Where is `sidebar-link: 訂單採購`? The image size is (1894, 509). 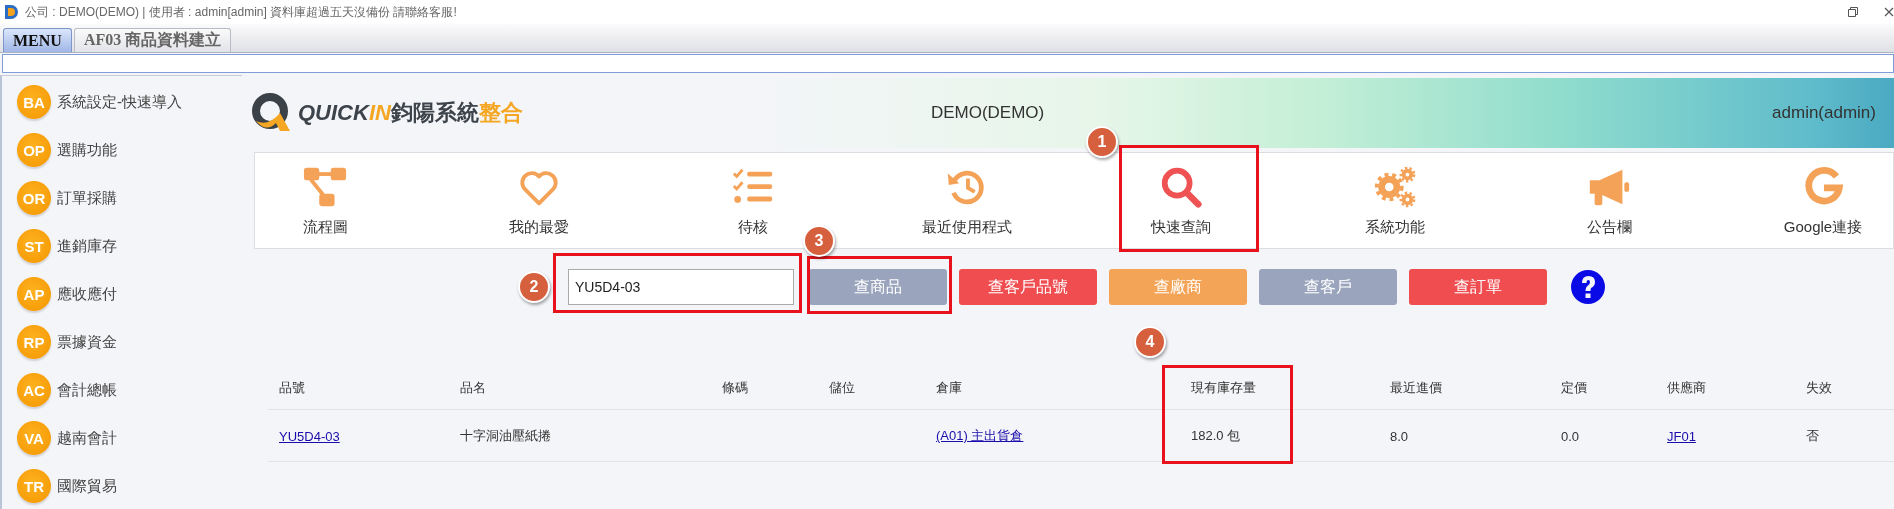 sidebar-link: 訂單採購 is located at coordinates (87, 198).